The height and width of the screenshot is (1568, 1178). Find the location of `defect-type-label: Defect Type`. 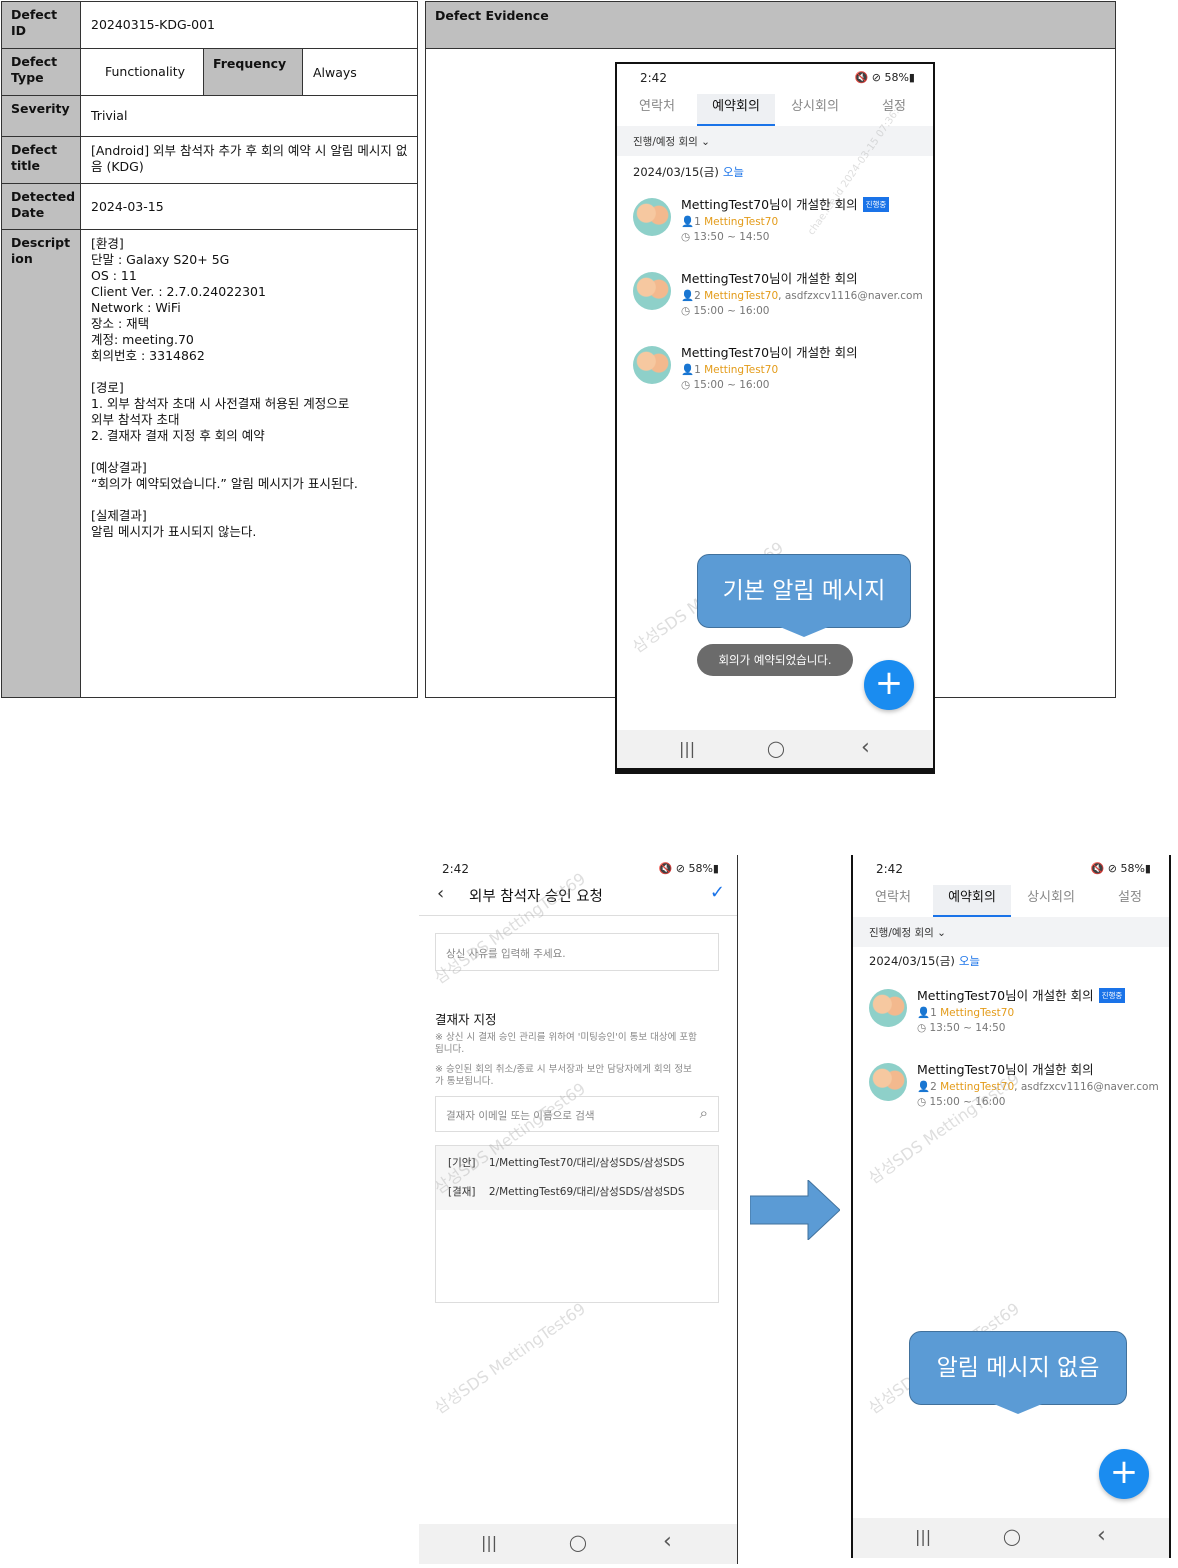

defect-type-label: Defect Type is located at coordinates (41, 72).